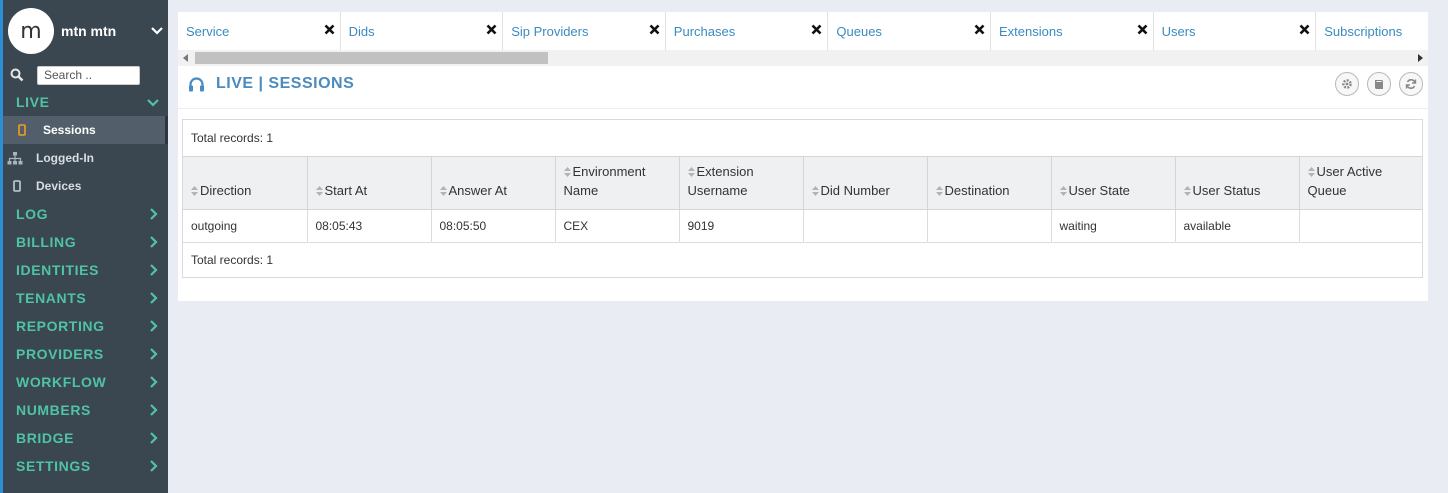 The height and width of the screenshot is (493, 1448). I want to click on sidebar-section-reporting: REPORTING, so click(85, 326).